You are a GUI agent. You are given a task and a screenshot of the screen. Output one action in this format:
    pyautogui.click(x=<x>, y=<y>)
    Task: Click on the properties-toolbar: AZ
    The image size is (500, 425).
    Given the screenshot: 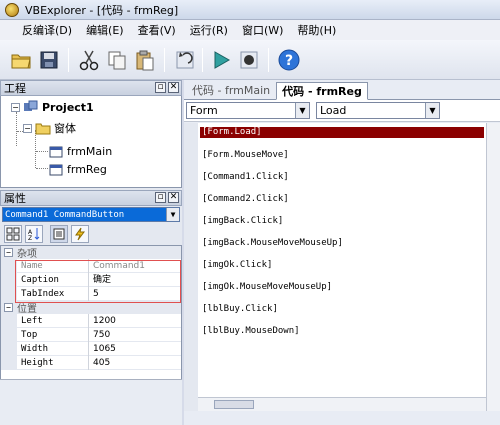 What is the action you would take?
    pyautogui.click(x=91, y=234)
    